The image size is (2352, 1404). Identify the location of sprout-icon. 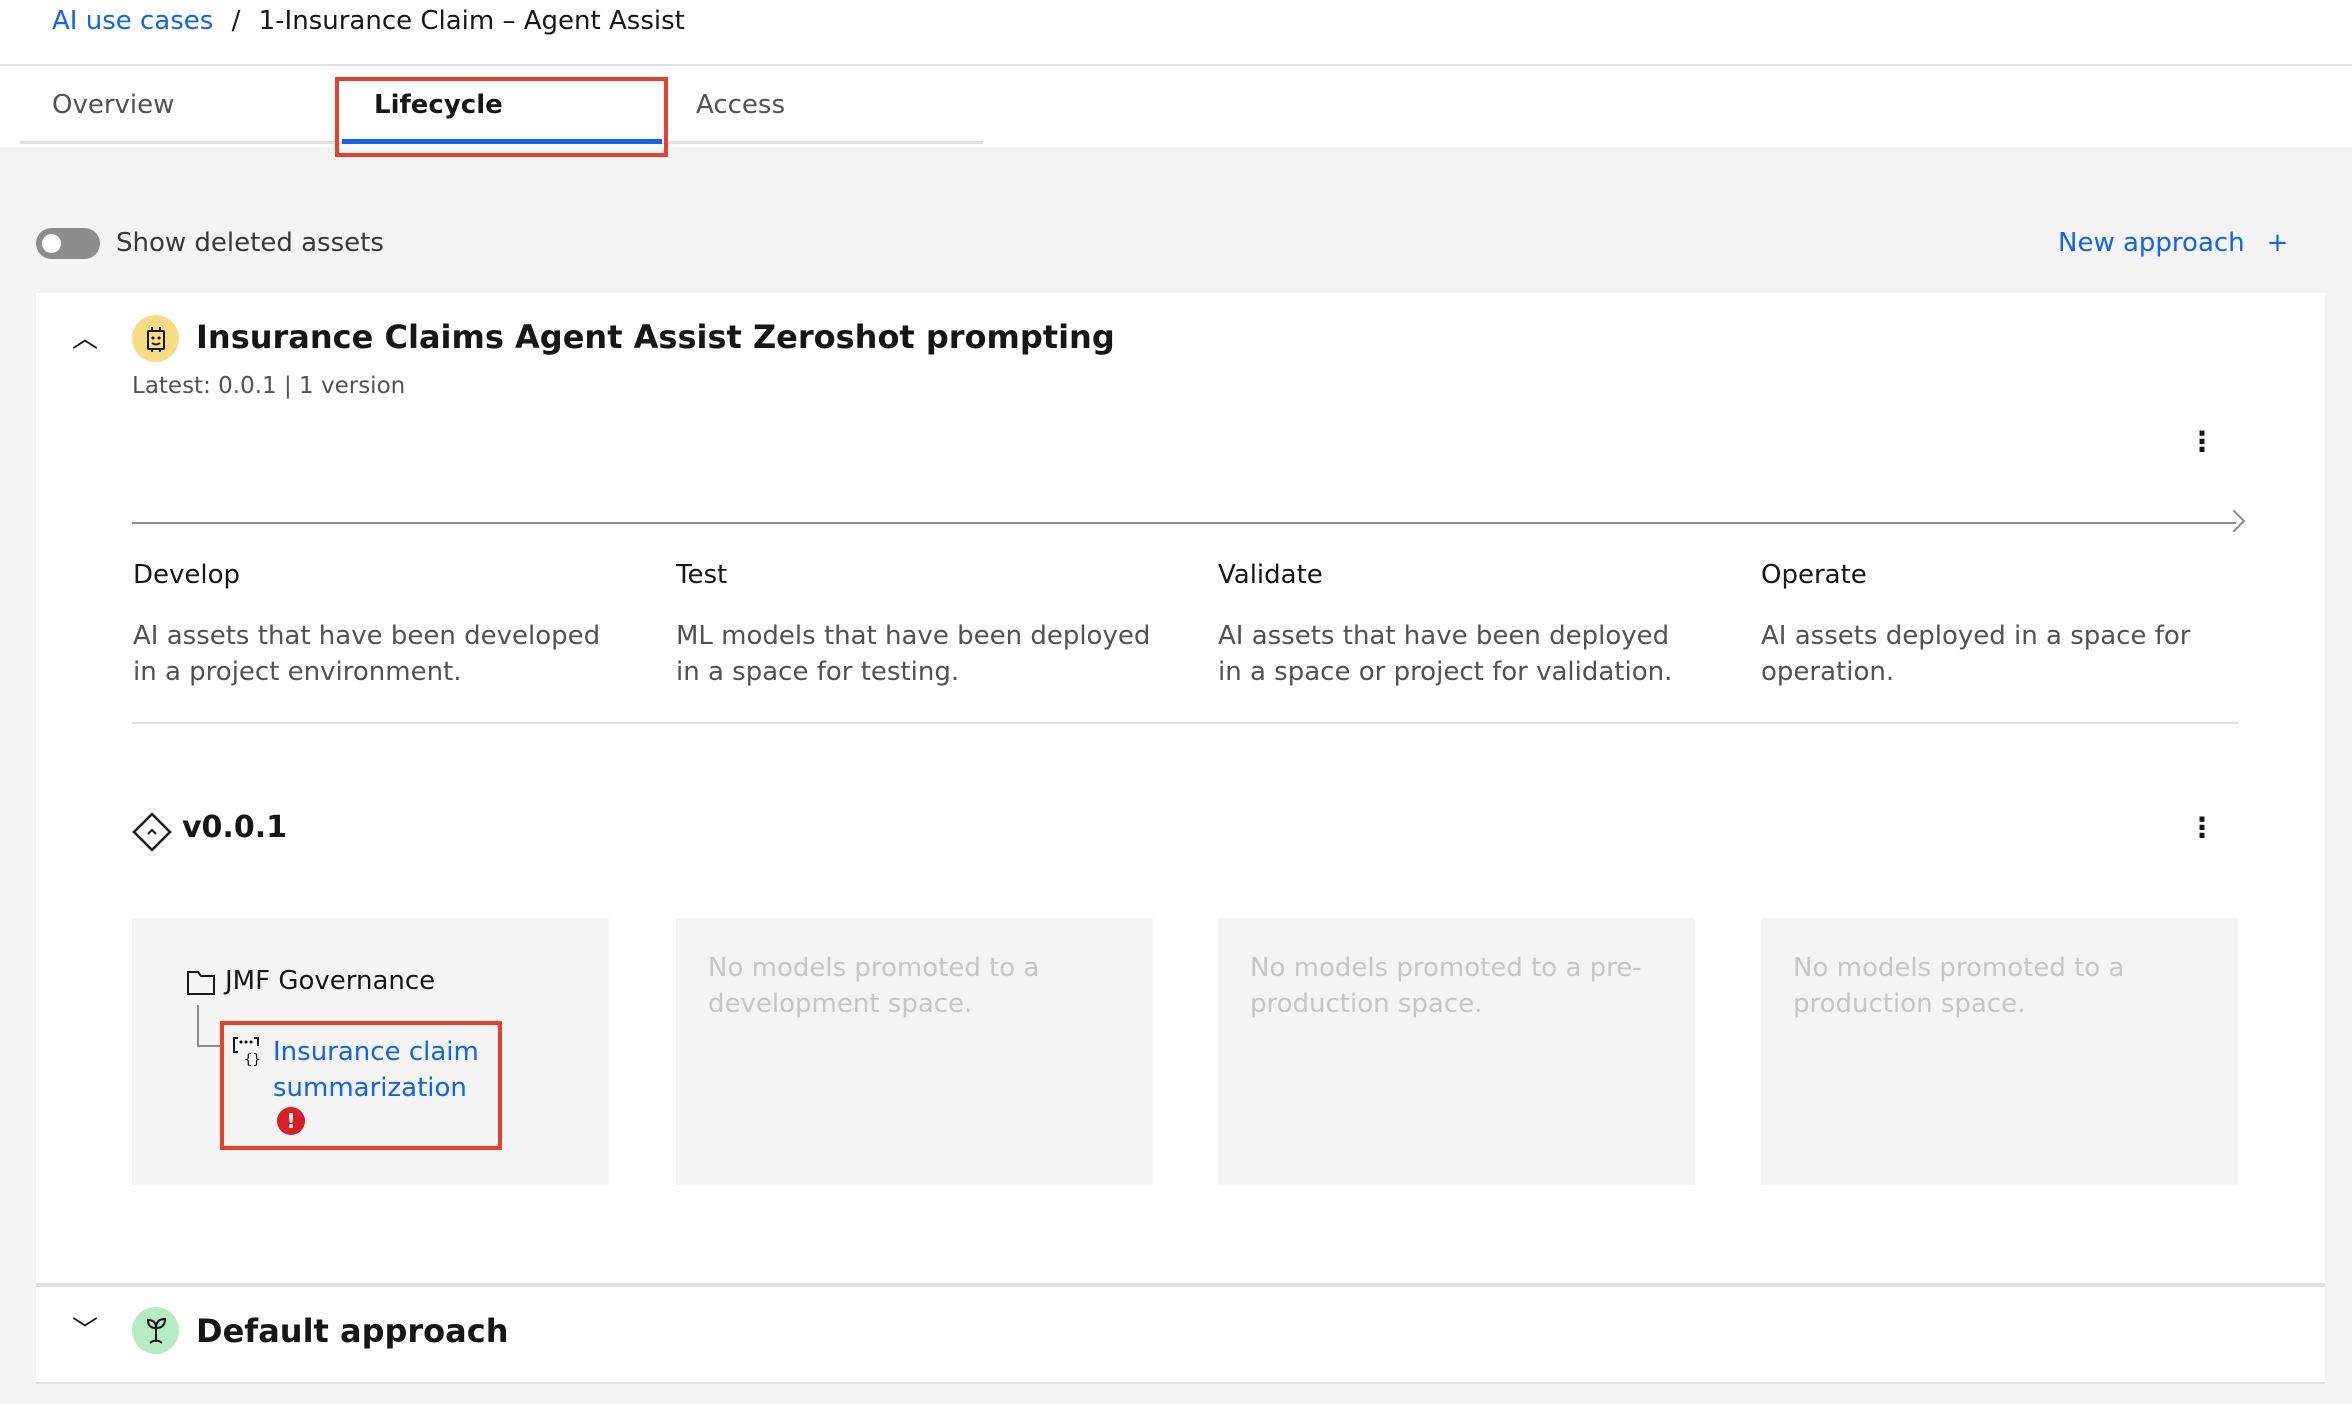
(155, 1330).